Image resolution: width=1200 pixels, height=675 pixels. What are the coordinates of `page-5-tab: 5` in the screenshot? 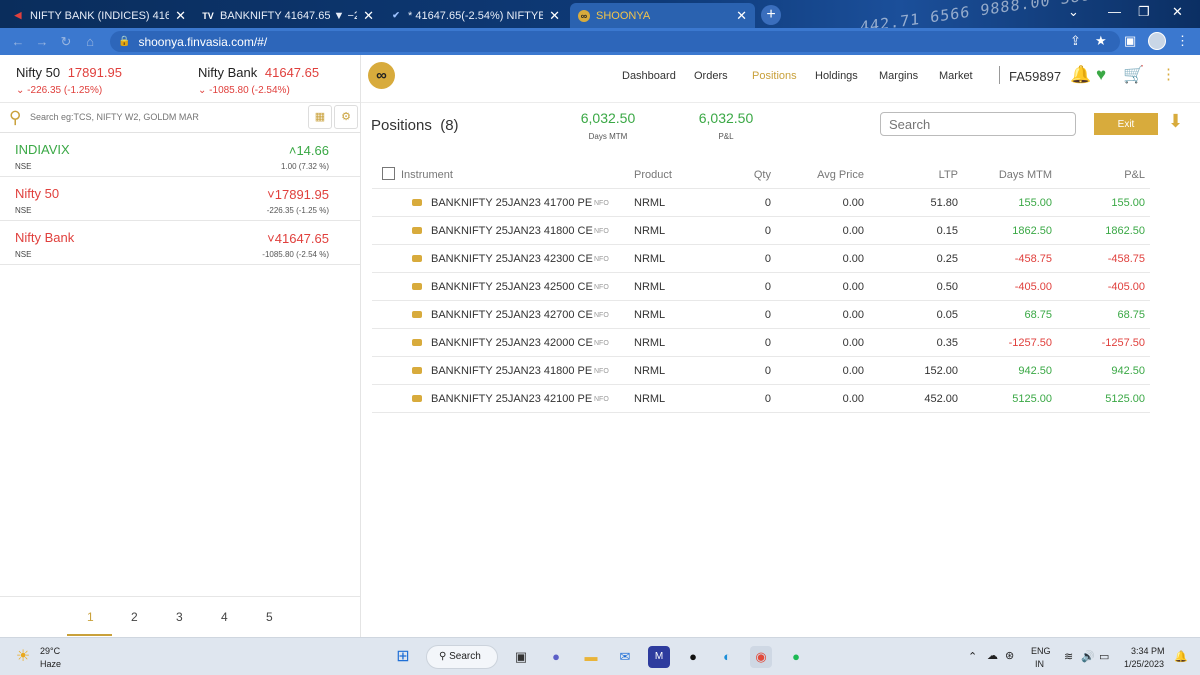 It's located at (269, 617).